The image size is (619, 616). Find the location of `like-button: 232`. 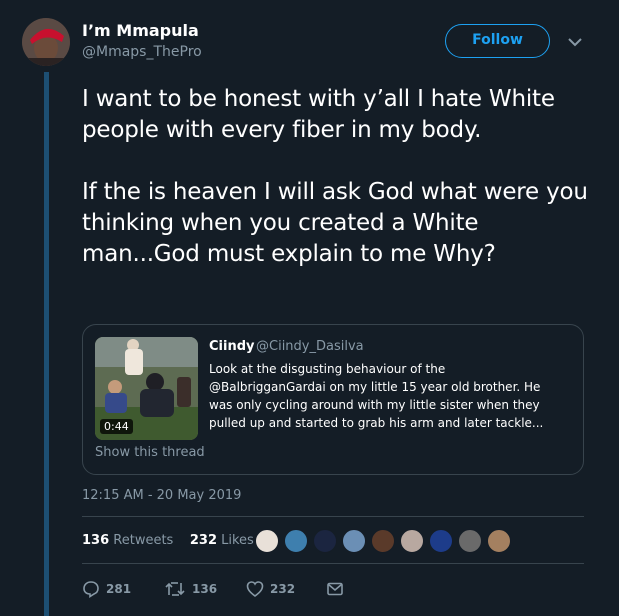

like-button: 232 is located at coordinates (270, 589).